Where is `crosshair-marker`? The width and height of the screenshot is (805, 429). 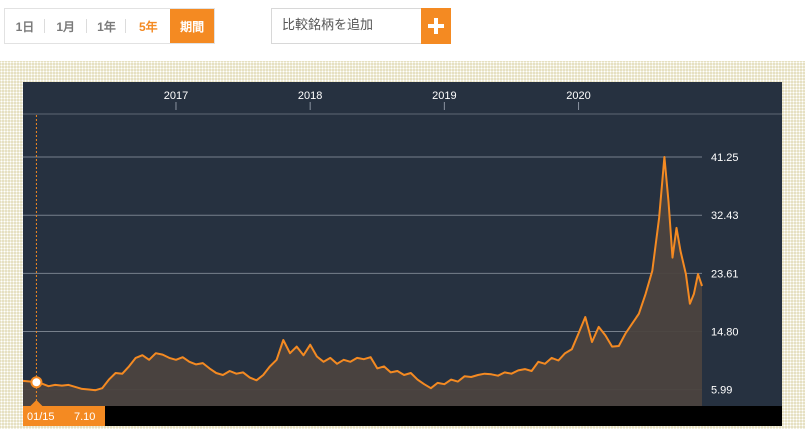
crosshair-marker is located at coordinates (36, 382).